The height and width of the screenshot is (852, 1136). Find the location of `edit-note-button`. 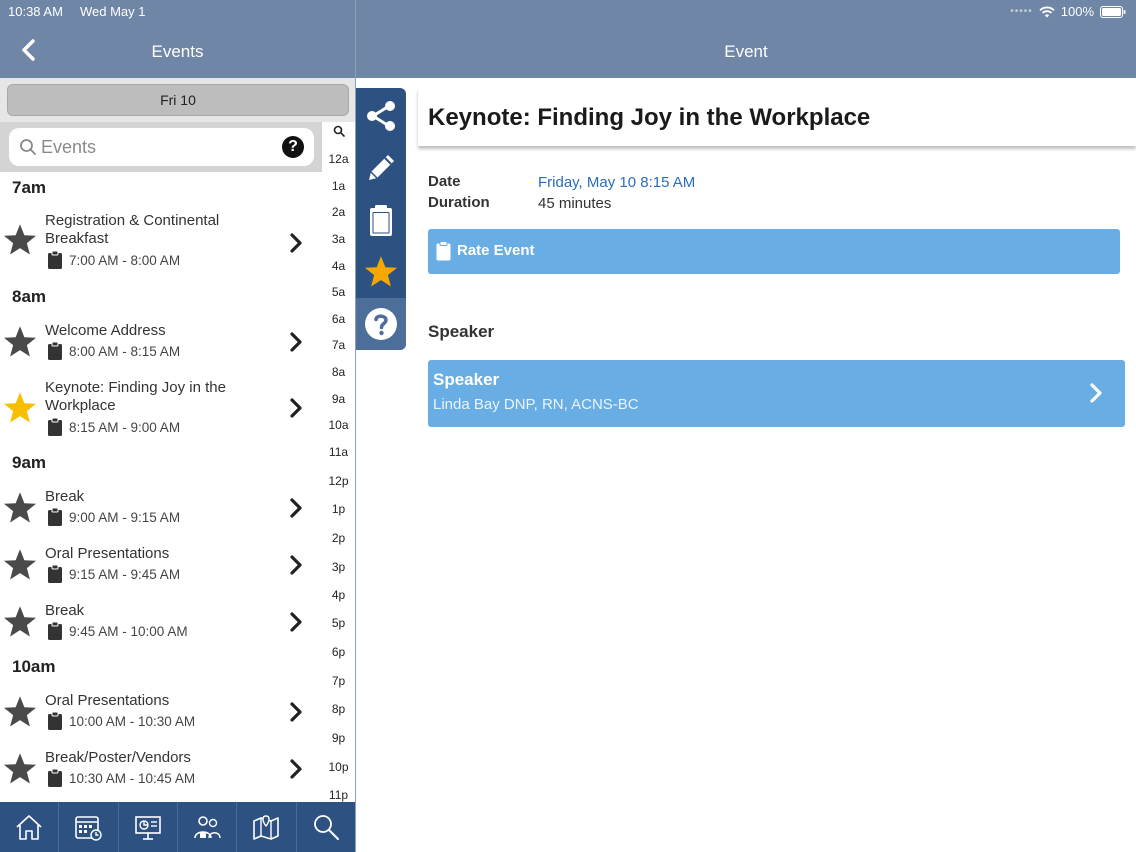

edit-note-button is located at coordinates (381, 168).